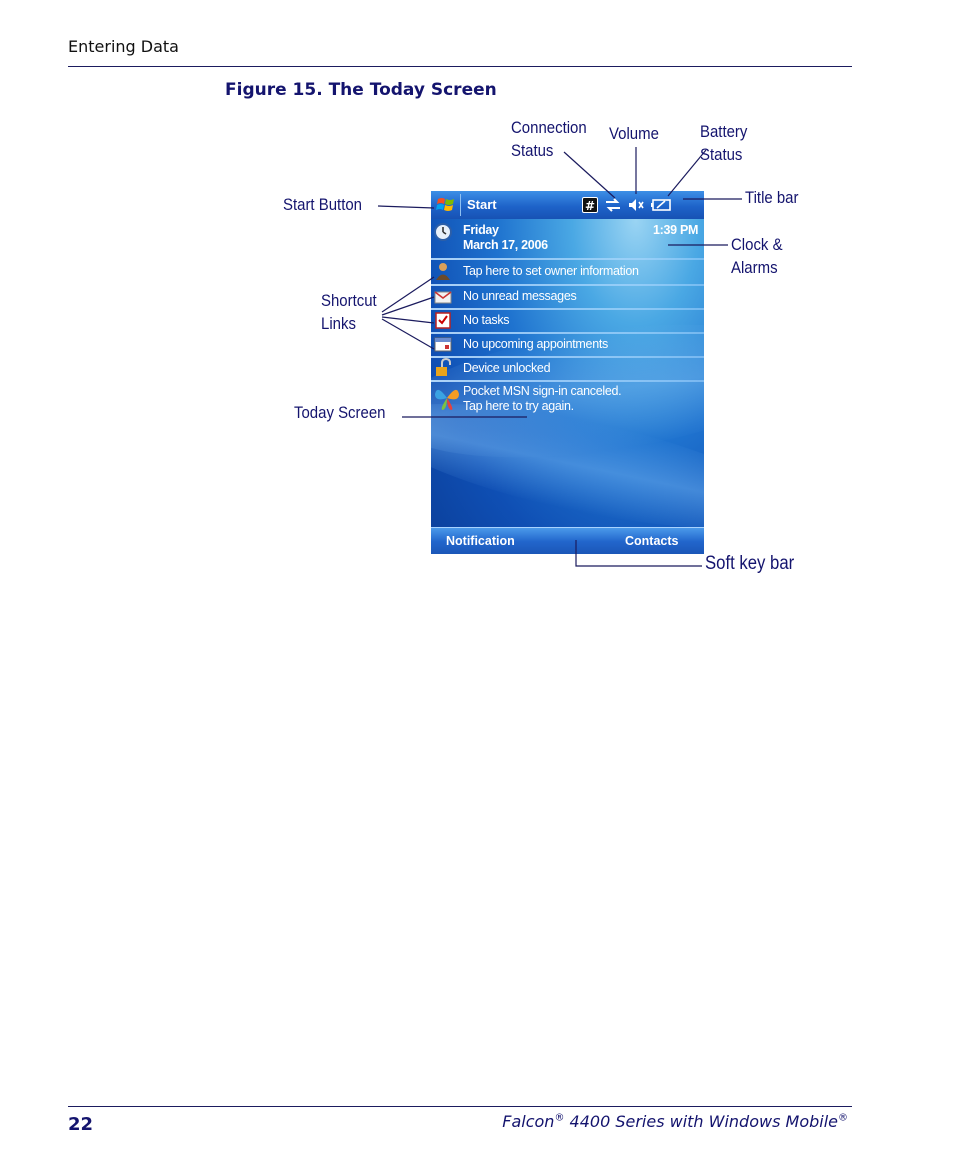 The image size is (954, 1159). I want to click on title-separator, so click(460, 205).